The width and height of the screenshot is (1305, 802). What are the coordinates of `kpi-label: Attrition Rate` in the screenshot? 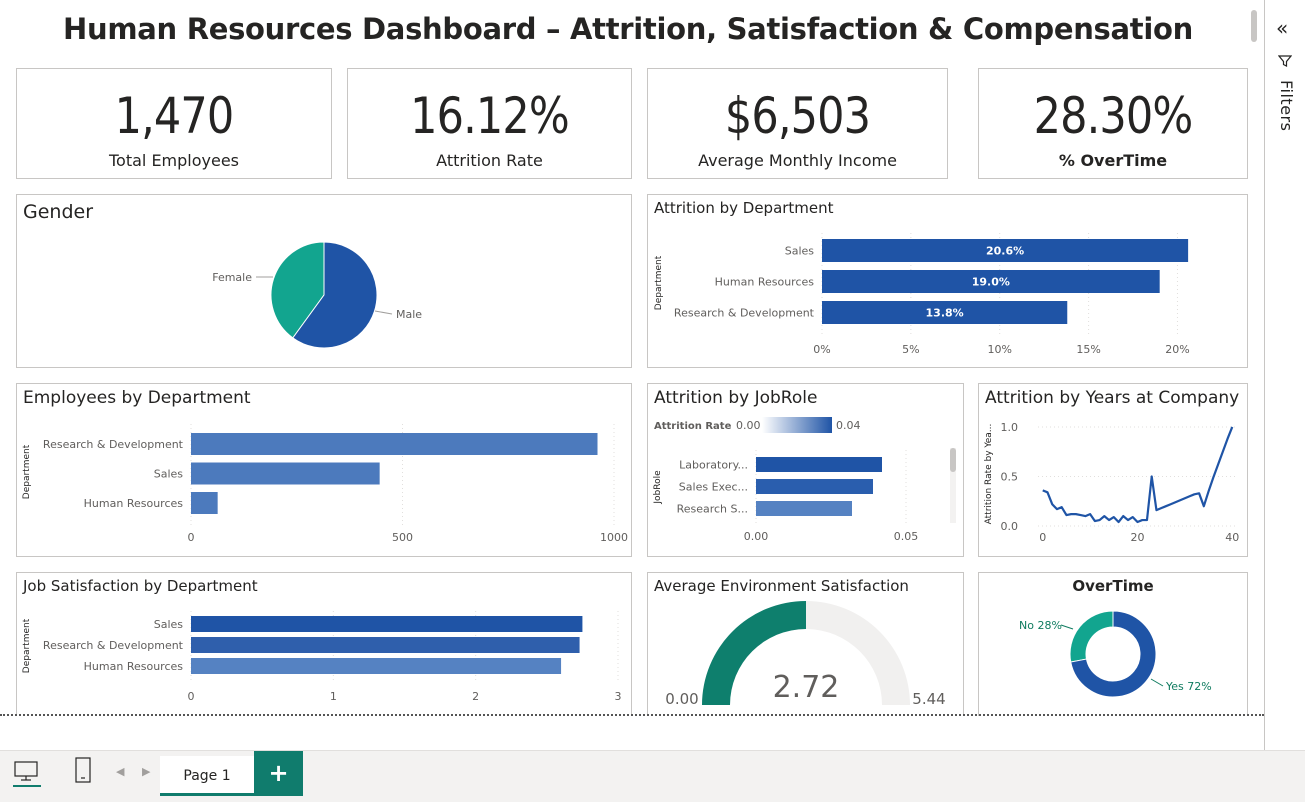 It's located at (489, 160).